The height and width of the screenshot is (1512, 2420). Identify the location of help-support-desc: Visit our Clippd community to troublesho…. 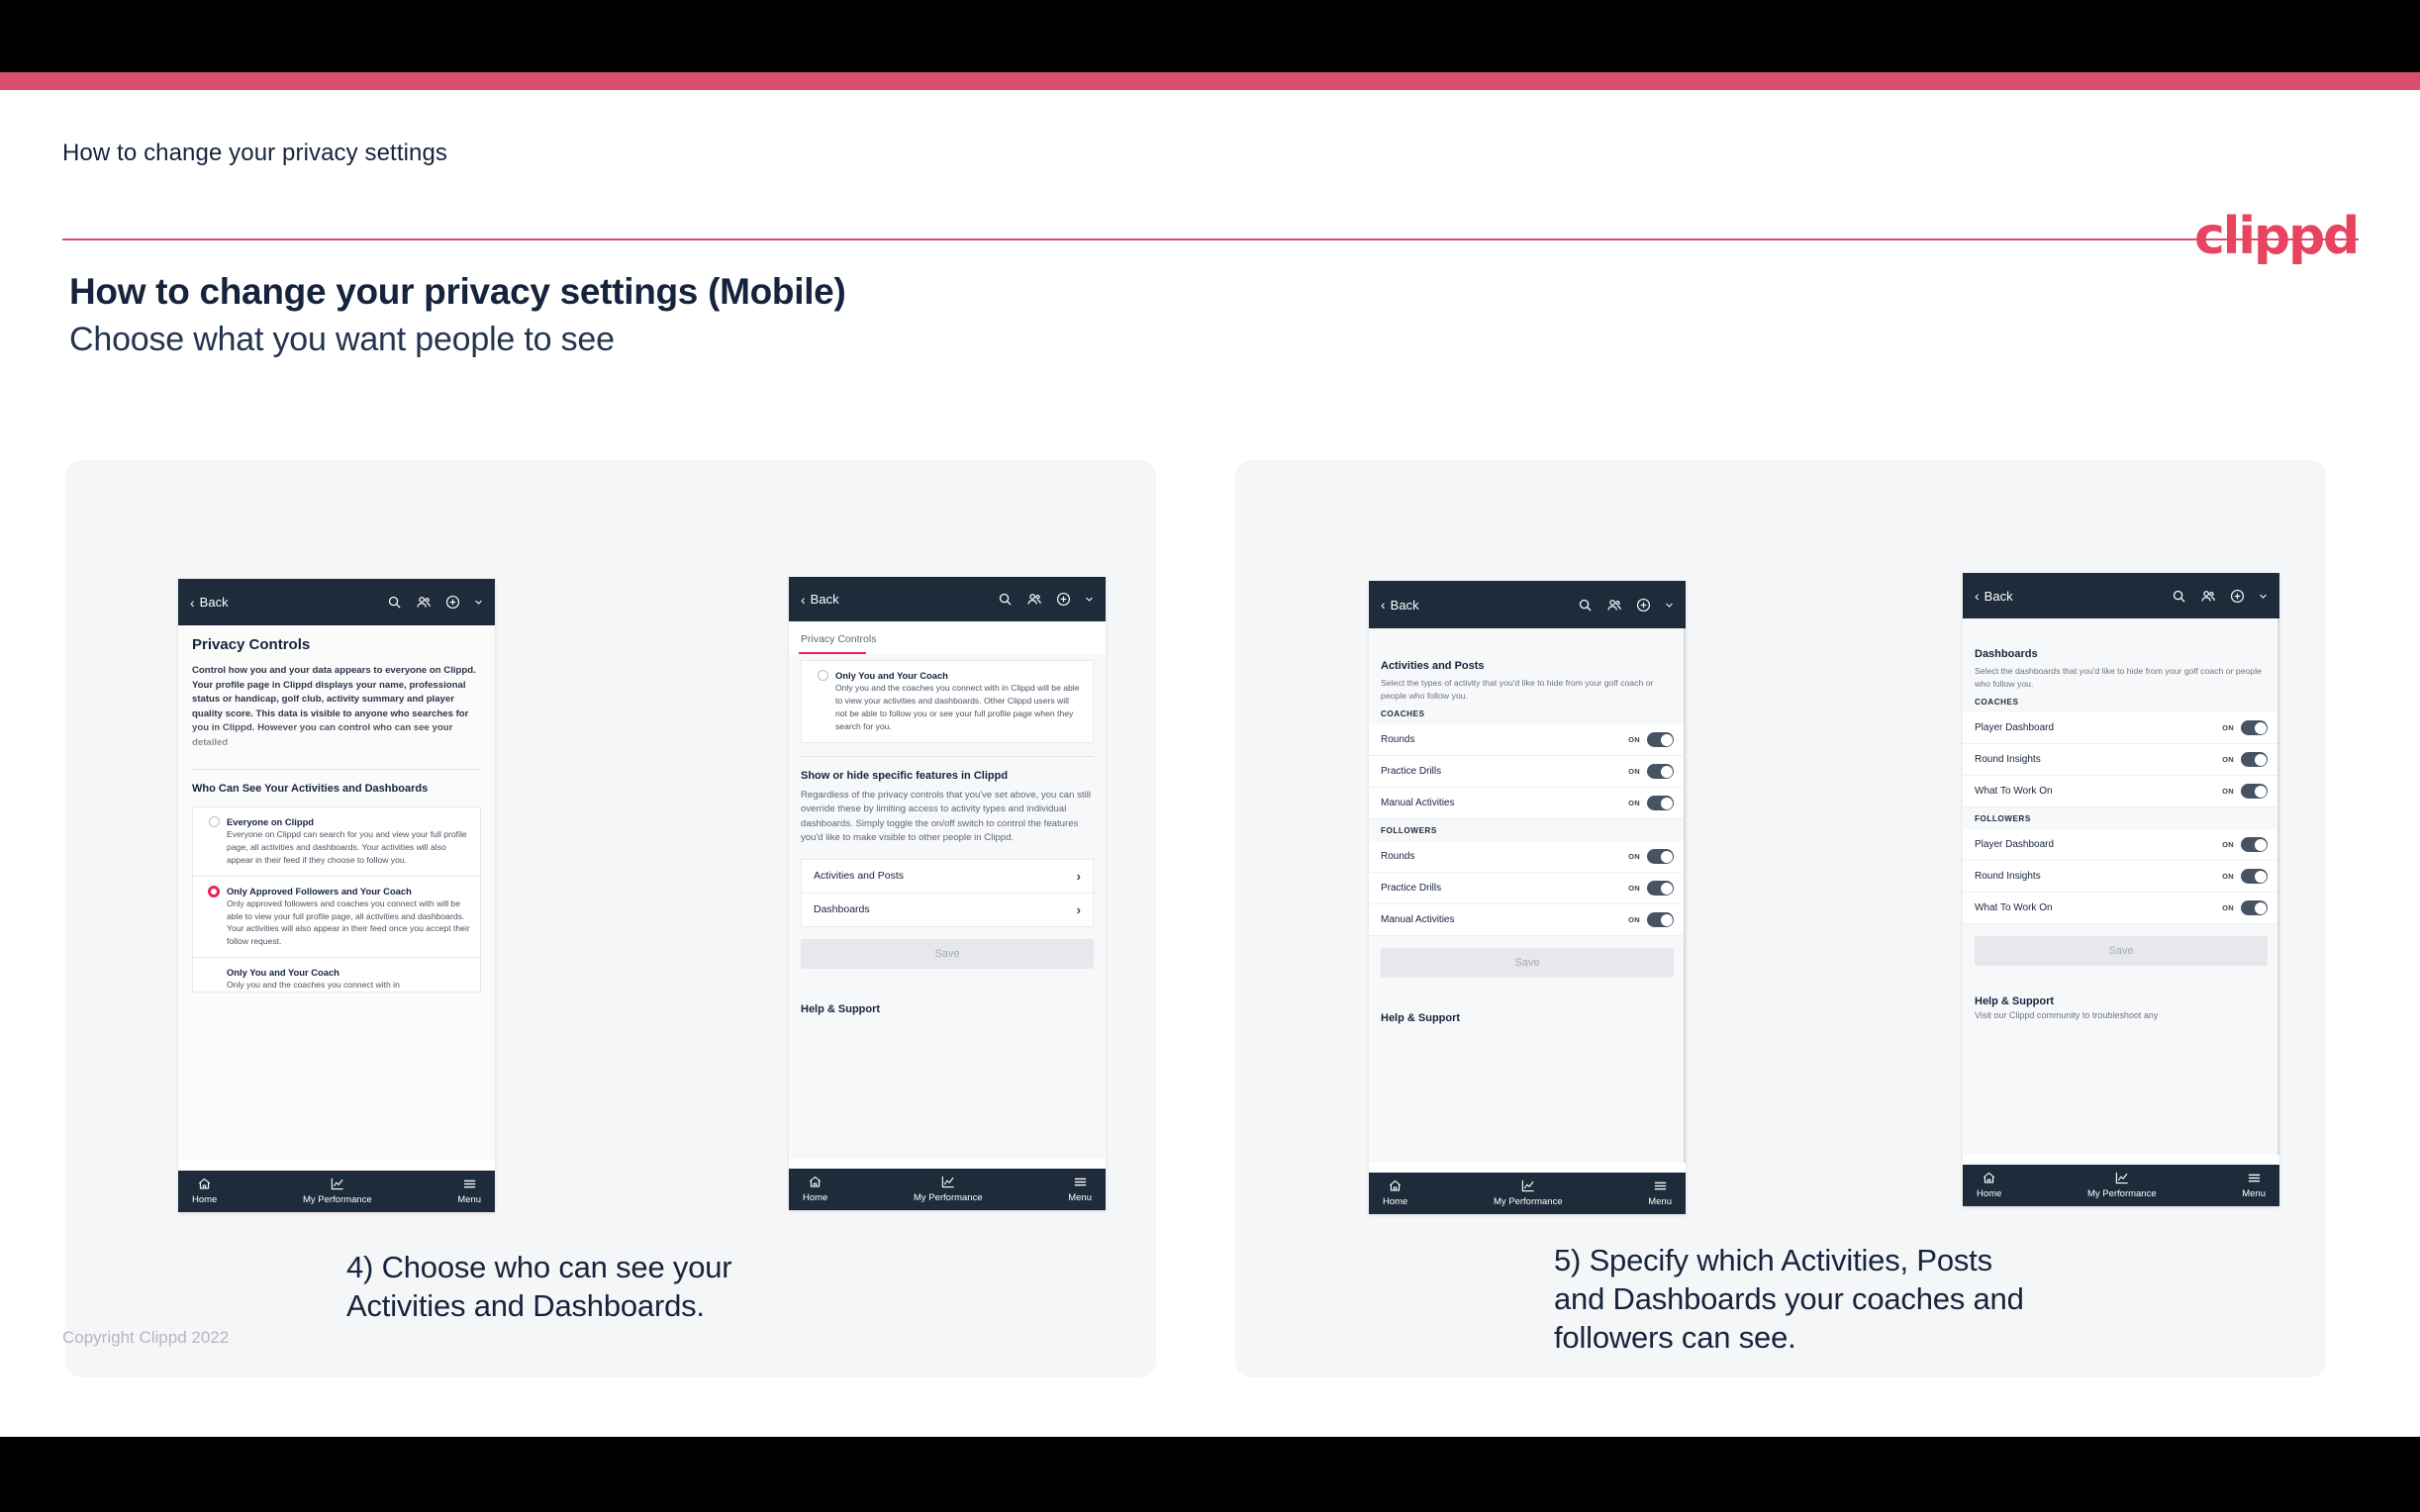
(2067, 1015).